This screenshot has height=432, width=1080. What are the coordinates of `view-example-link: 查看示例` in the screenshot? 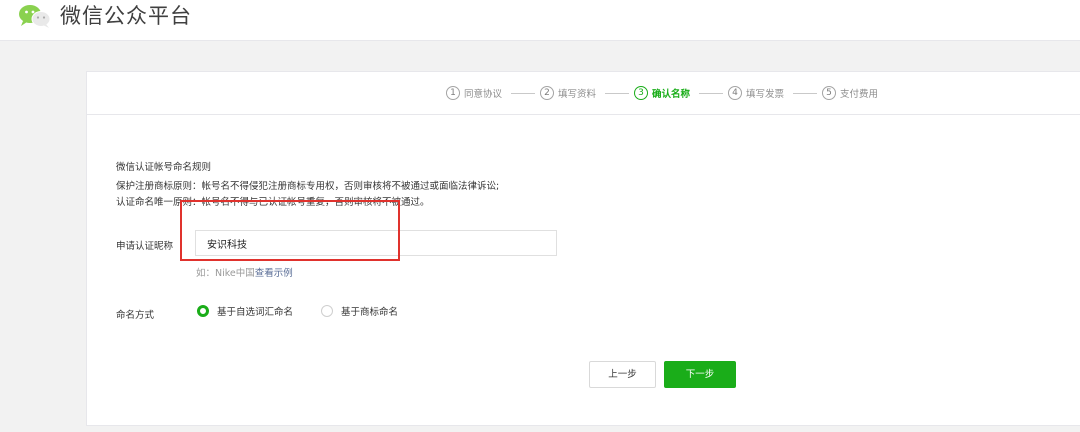 It's located at (274, 273).